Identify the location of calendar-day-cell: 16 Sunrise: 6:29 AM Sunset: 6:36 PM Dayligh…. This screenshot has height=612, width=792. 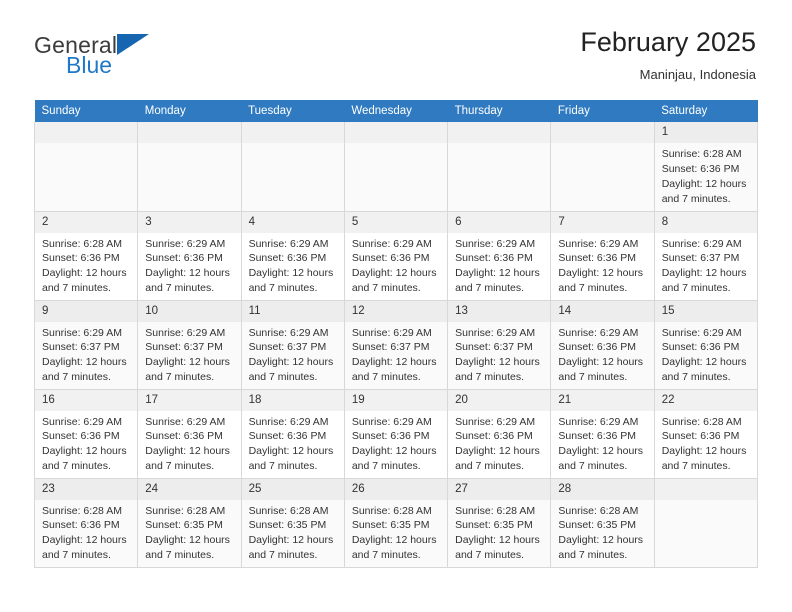
(86, 434).